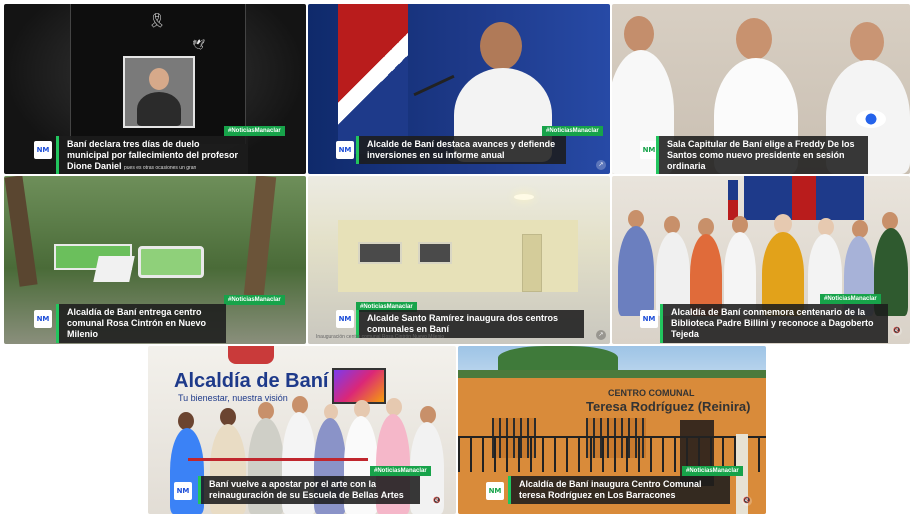 This screenshot has width=911, height=516. What do you see at coordinates (871, 119) in the screenshot?
I see `flowers` at bounding box center [871, 119].